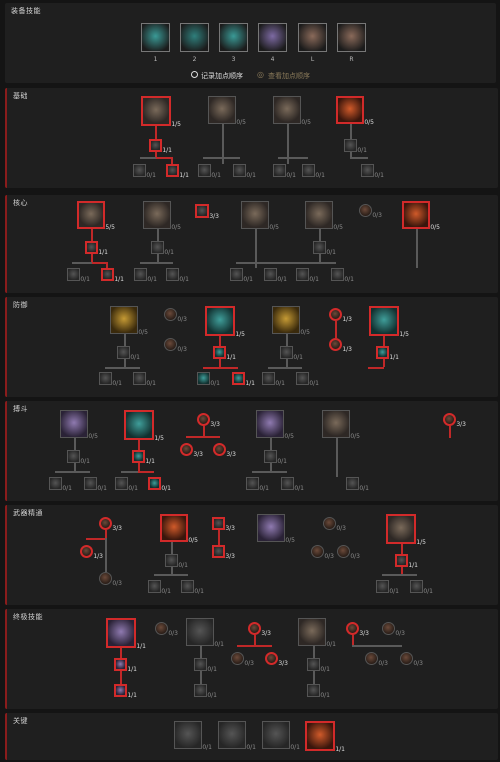 The image size is (500, 762). I want to click on teal-armor-icon, so click(194, 37).